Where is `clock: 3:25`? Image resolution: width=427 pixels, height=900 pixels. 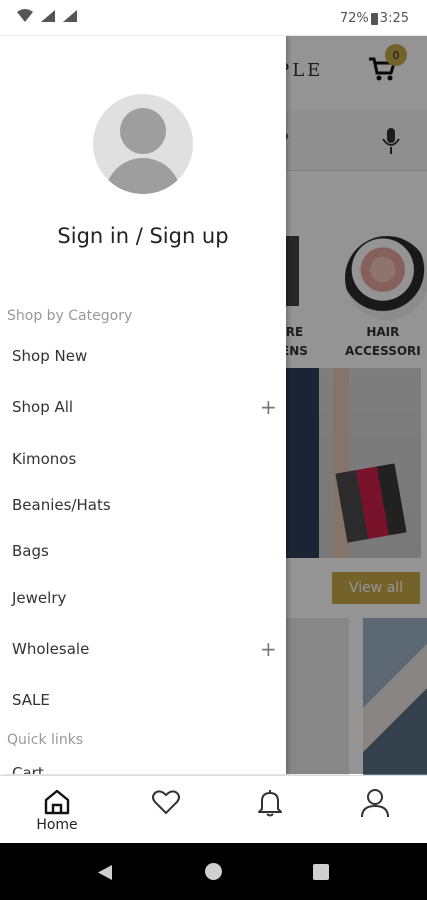
clock: 3:25 is located at coordinates (394, 18).